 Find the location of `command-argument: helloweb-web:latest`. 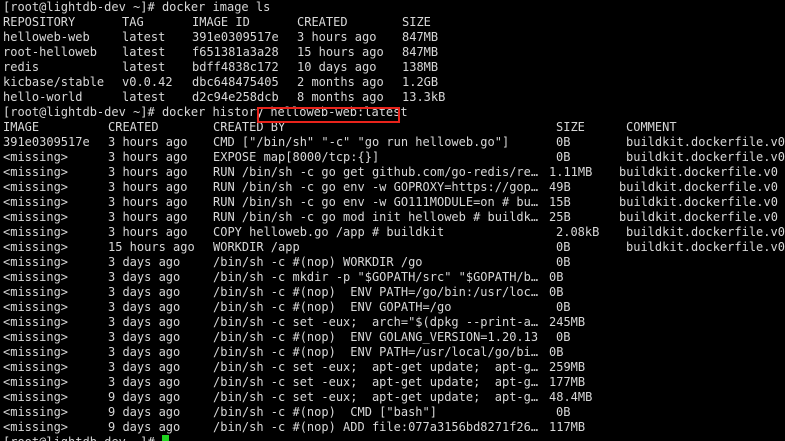

command-argument: helloweb-web:latest is located at coordinates (339, 112).